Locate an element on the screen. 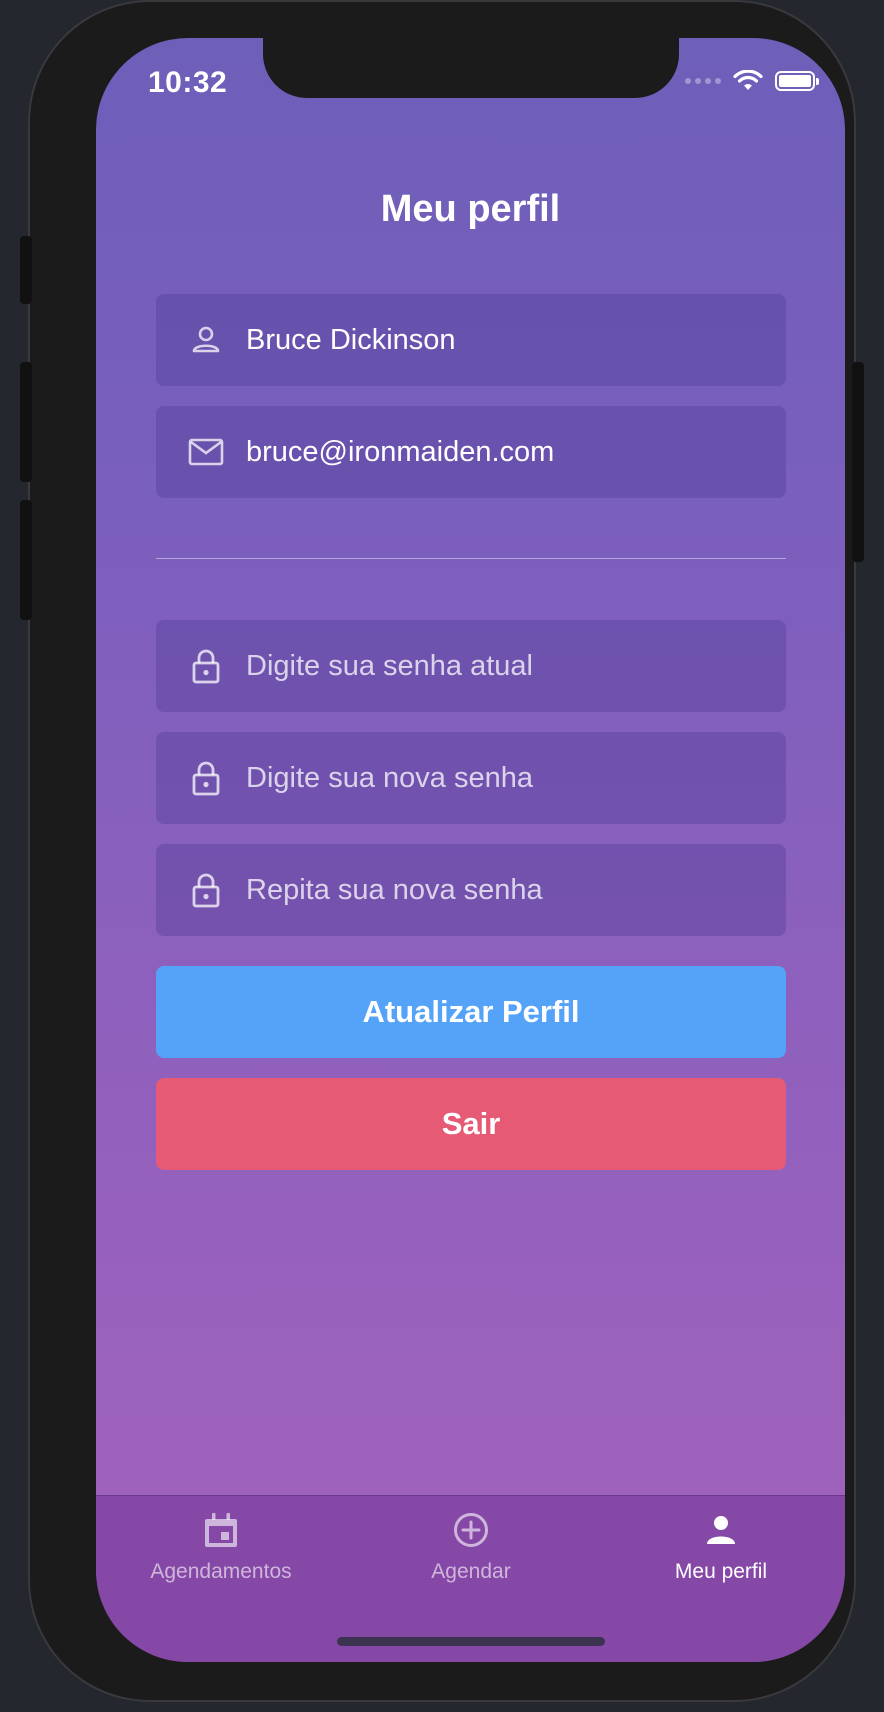 The image size is (884, 1712). confirm-password-field is located at coordinates (471, 890).